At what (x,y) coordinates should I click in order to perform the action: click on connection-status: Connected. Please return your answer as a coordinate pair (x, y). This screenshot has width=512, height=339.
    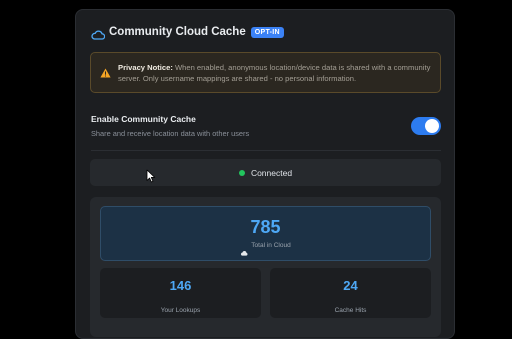
    Looking at the image, I should click on (265, 172).